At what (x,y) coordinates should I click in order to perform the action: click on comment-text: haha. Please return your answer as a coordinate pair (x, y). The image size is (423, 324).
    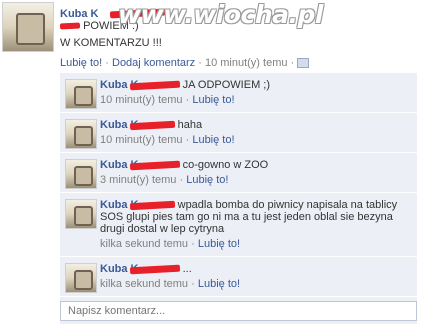
    Looking at the image, I should click on (190, 125).